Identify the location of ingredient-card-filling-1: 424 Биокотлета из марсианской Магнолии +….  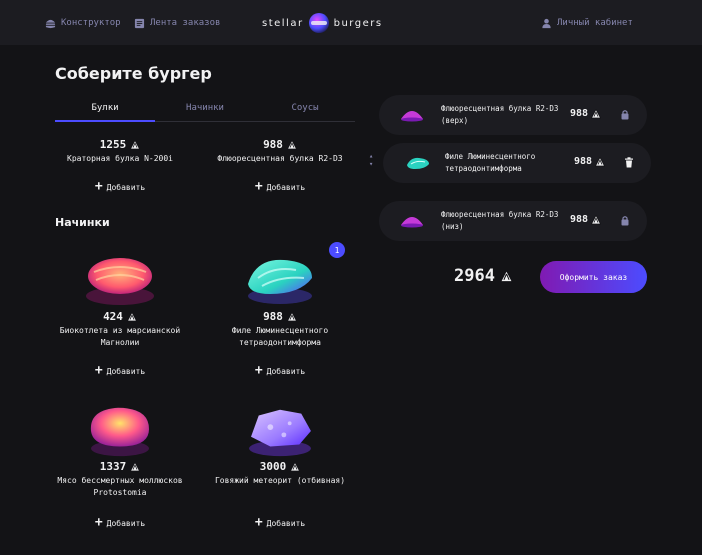
(120, 315).